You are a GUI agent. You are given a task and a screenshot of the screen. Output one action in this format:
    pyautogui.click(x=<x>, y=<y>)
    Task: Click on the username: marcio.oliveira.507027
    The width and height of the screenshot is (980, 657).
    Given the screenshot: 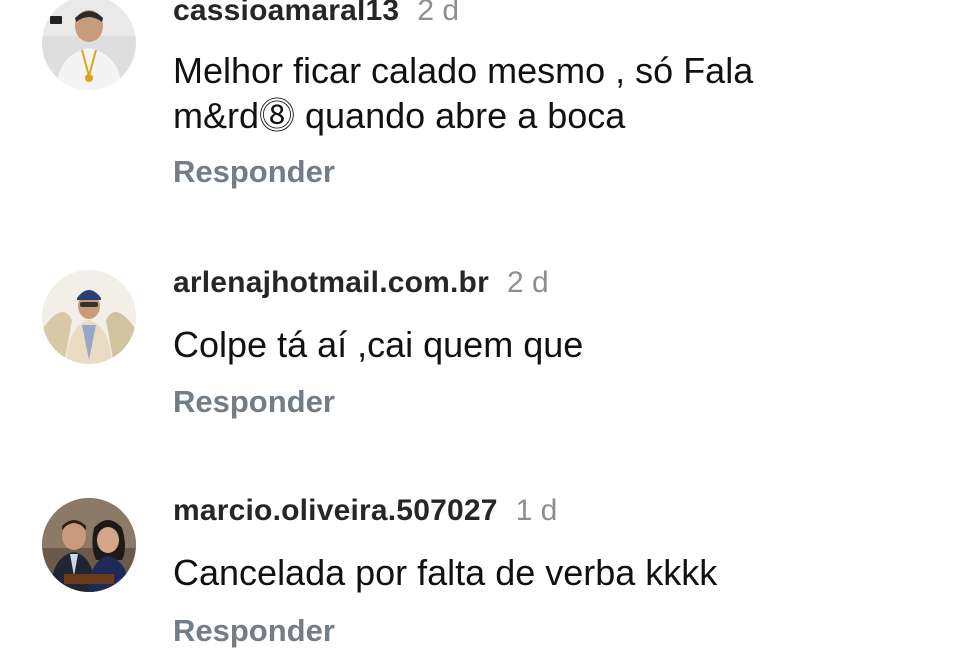 What is the action you would take?
    pyautogui.click(x=335, y=510)
    